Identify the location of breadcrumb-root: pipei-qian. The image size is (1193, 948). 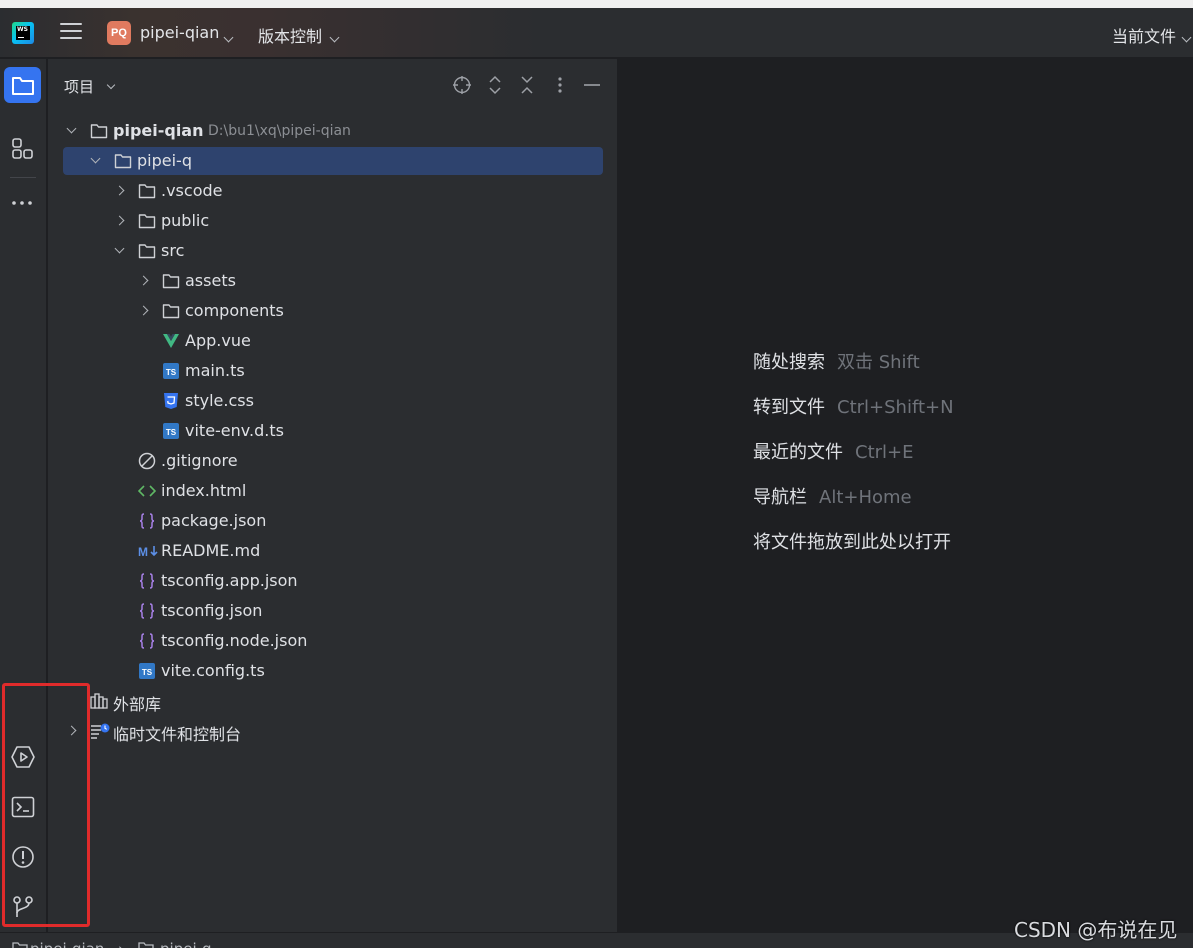
(67, 944).